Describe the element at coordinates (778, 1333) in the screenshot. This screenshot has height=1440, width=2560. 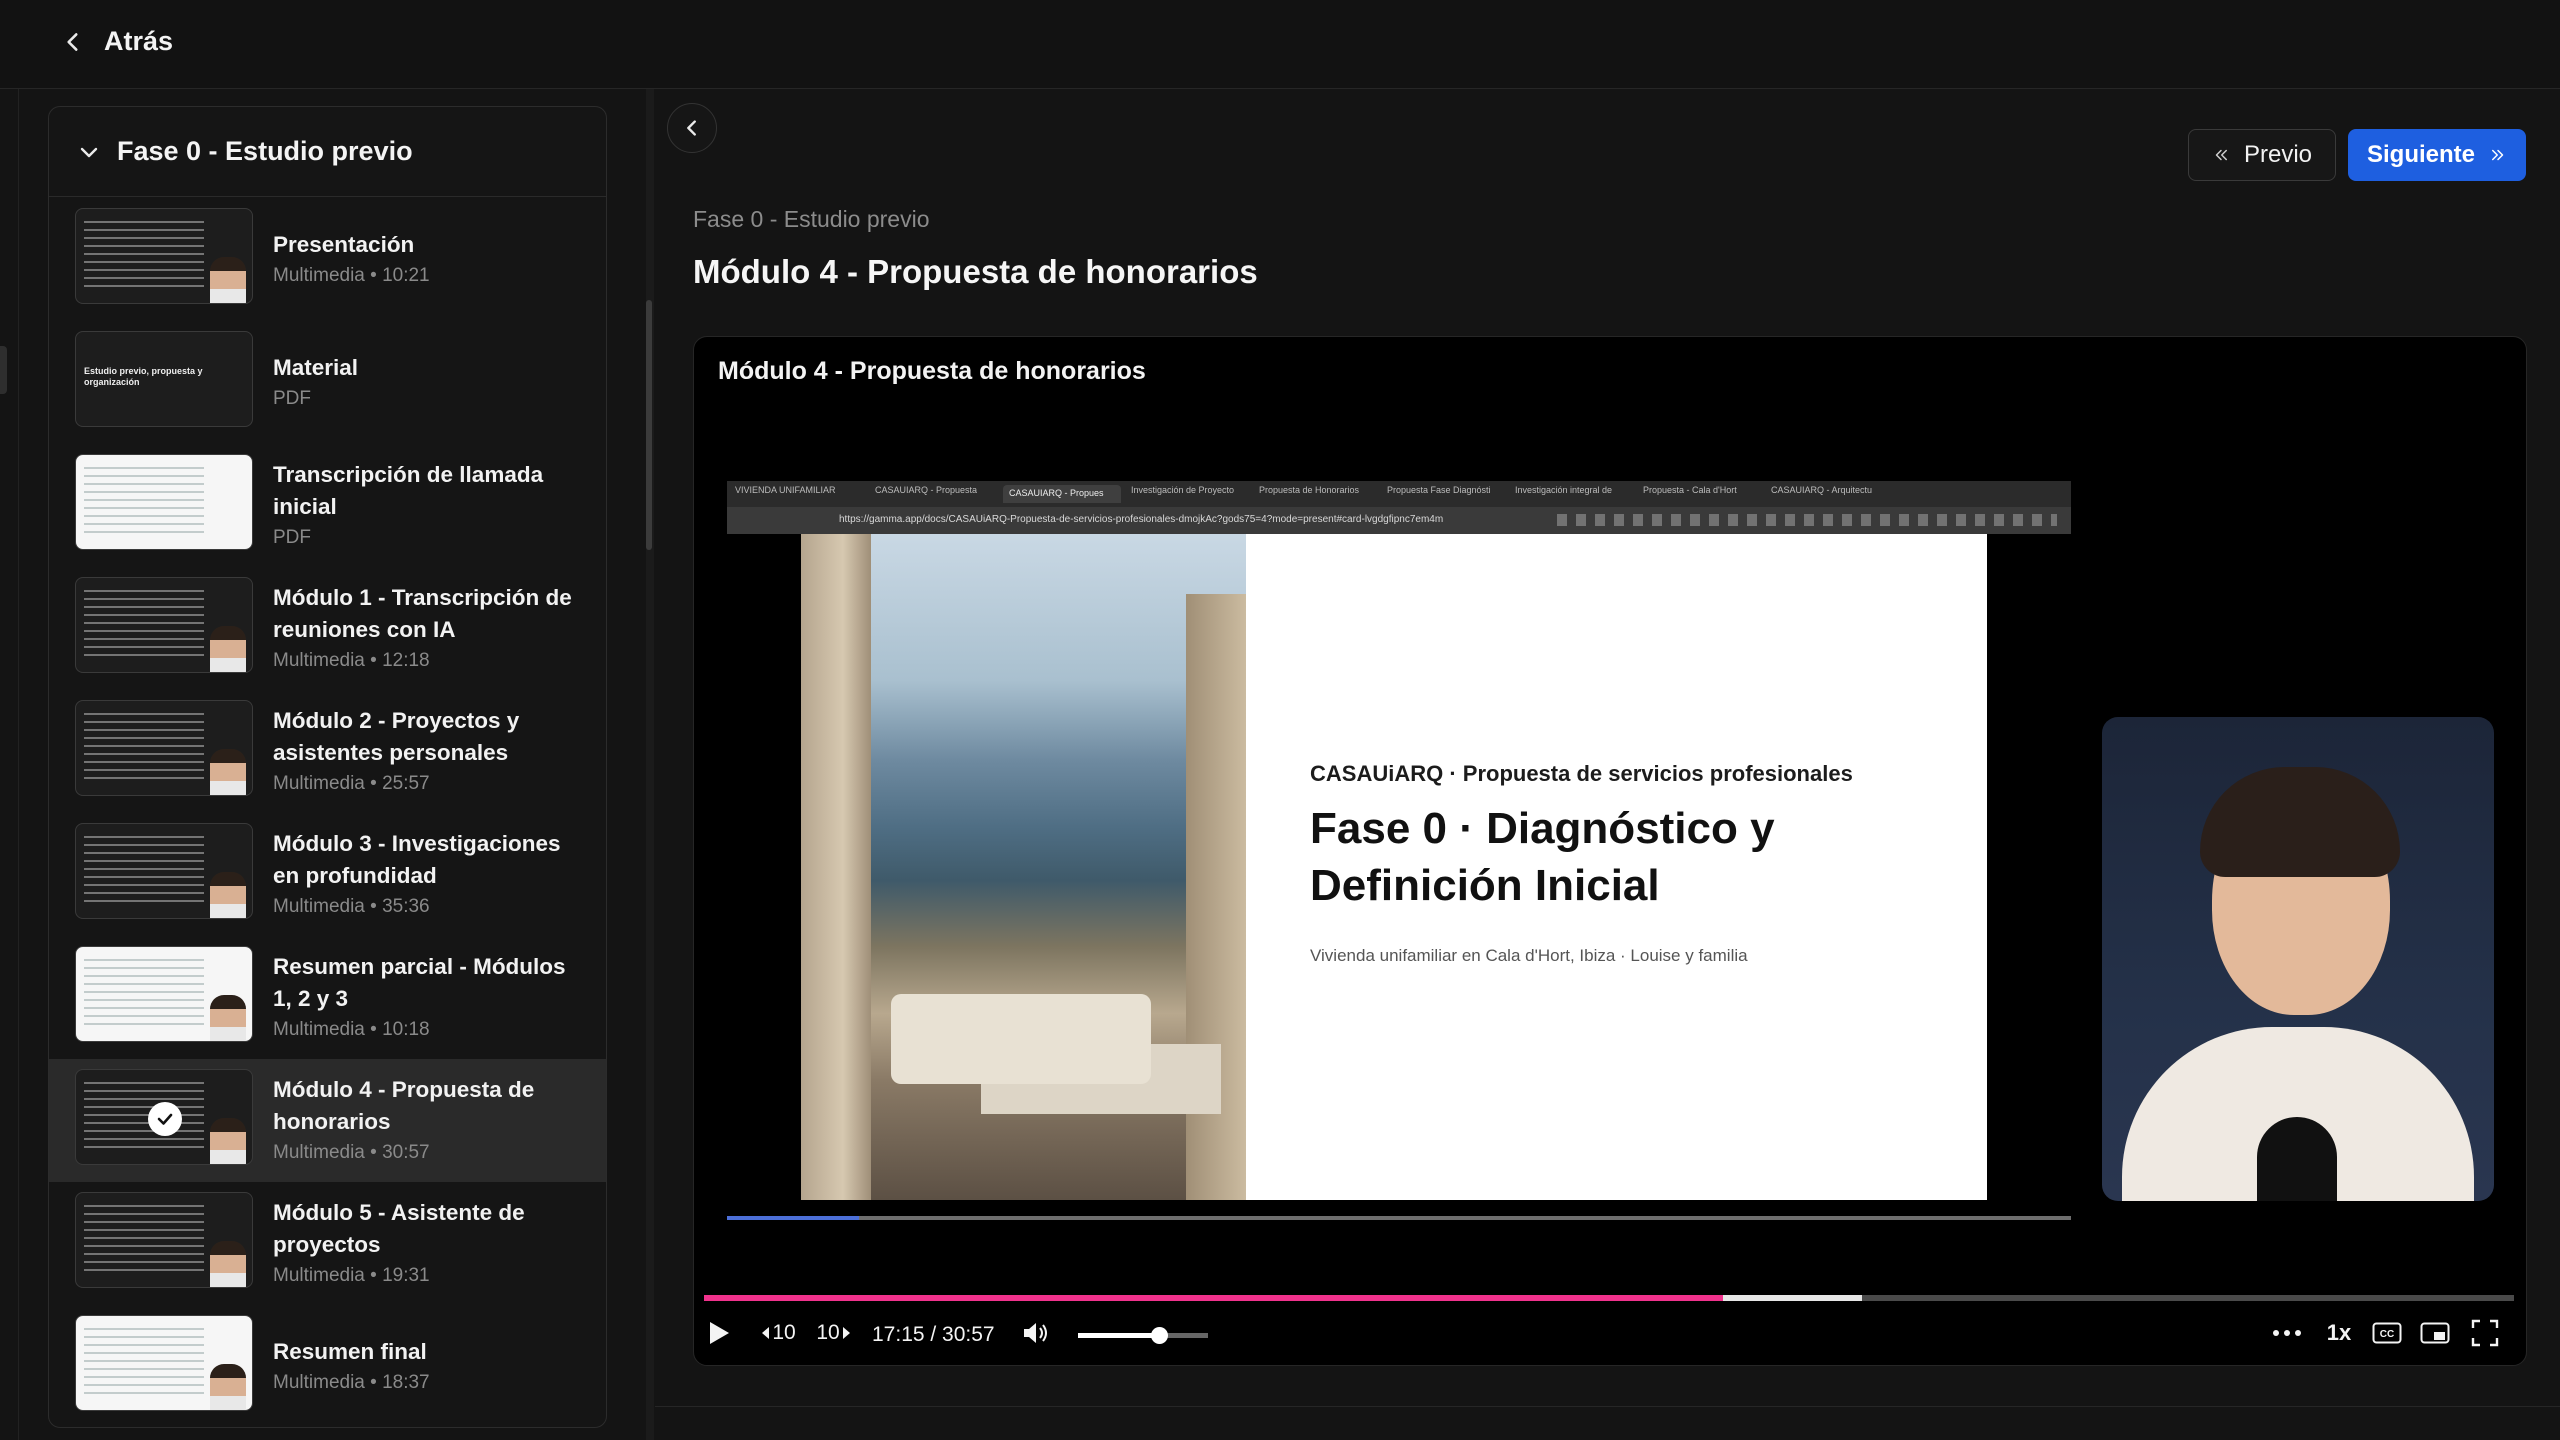
I see `skip-back-button: 10` at that location.